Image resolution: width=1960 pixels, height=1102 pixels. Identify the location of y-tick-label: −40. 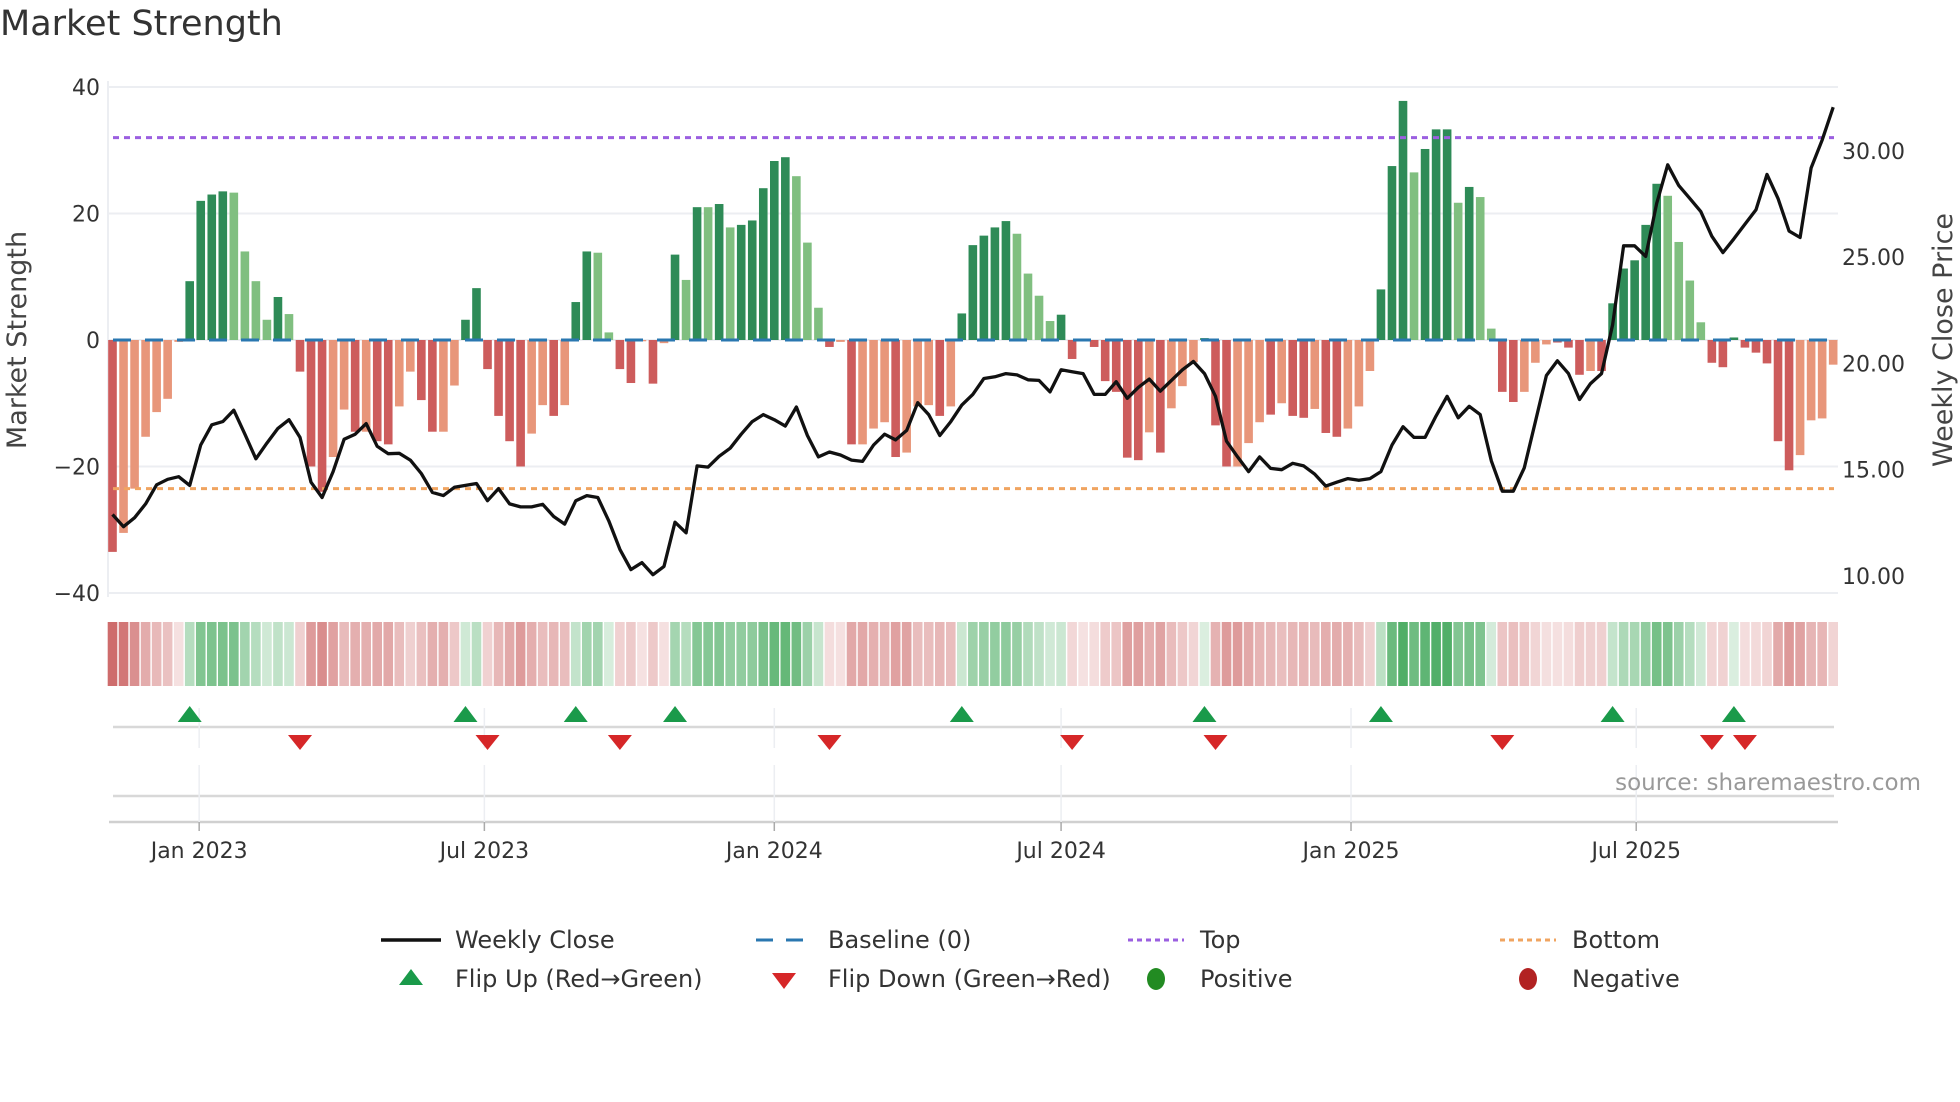
(77, 594).